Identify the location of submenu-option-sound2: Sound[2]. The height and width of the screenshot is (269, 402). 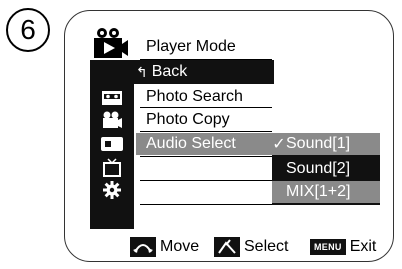
(326, 169).